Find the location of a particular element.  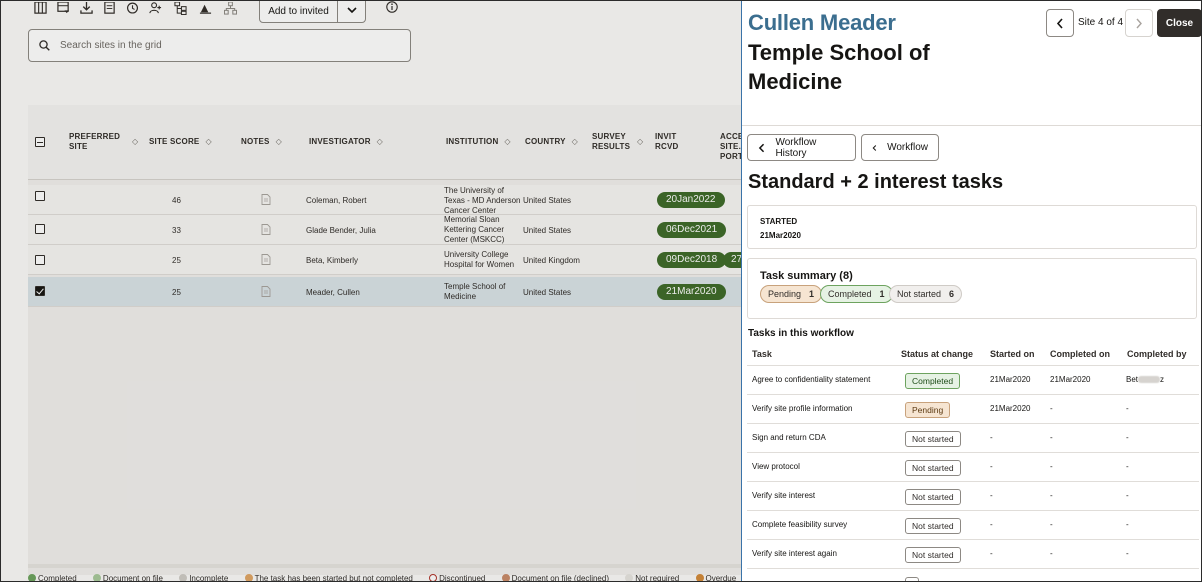

investigator-title: Cullen Meader is located at coordinates (822, 22).